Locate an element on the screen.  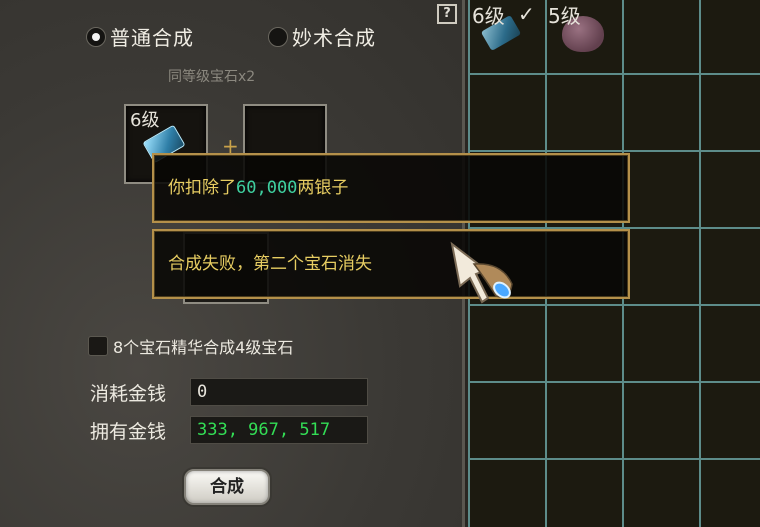
inventory-item-1-level: 6级 is located at coordinates (488, 16).